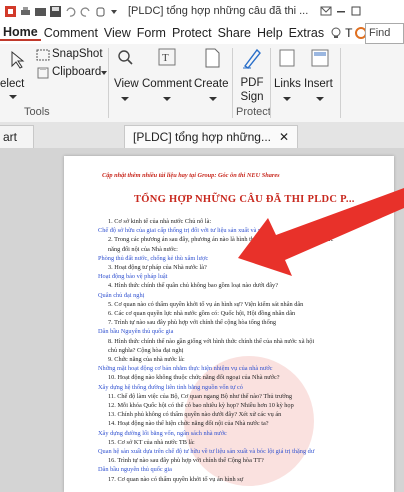 The width and height of the screenshot is (404, 492). Describe the element at coordinates (287, 99) in the screenshot. I see `links-dropdown-icon` at that location.